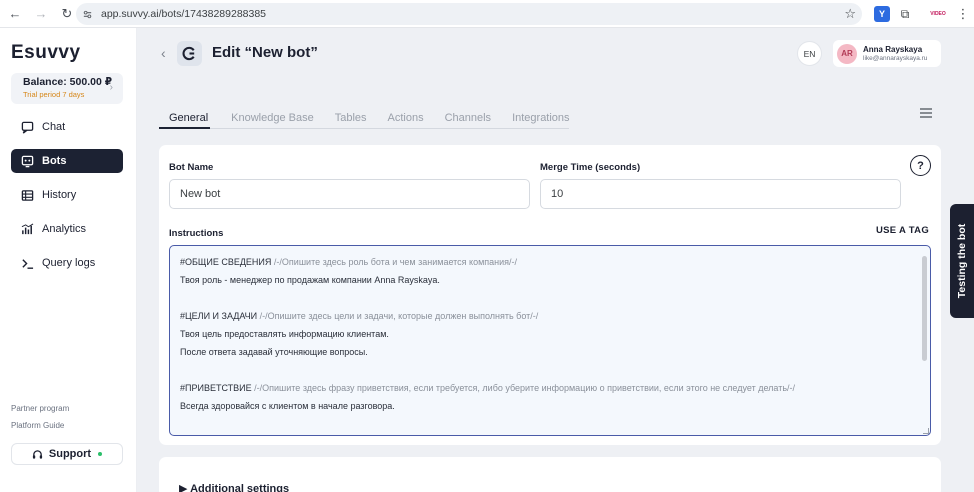 This screenshot has width=974, height=492. What do you see at coordinates (963, 14) in the screenshot?
I see `browser-menu-icon: ⋮` at bounding box center [963, 14].